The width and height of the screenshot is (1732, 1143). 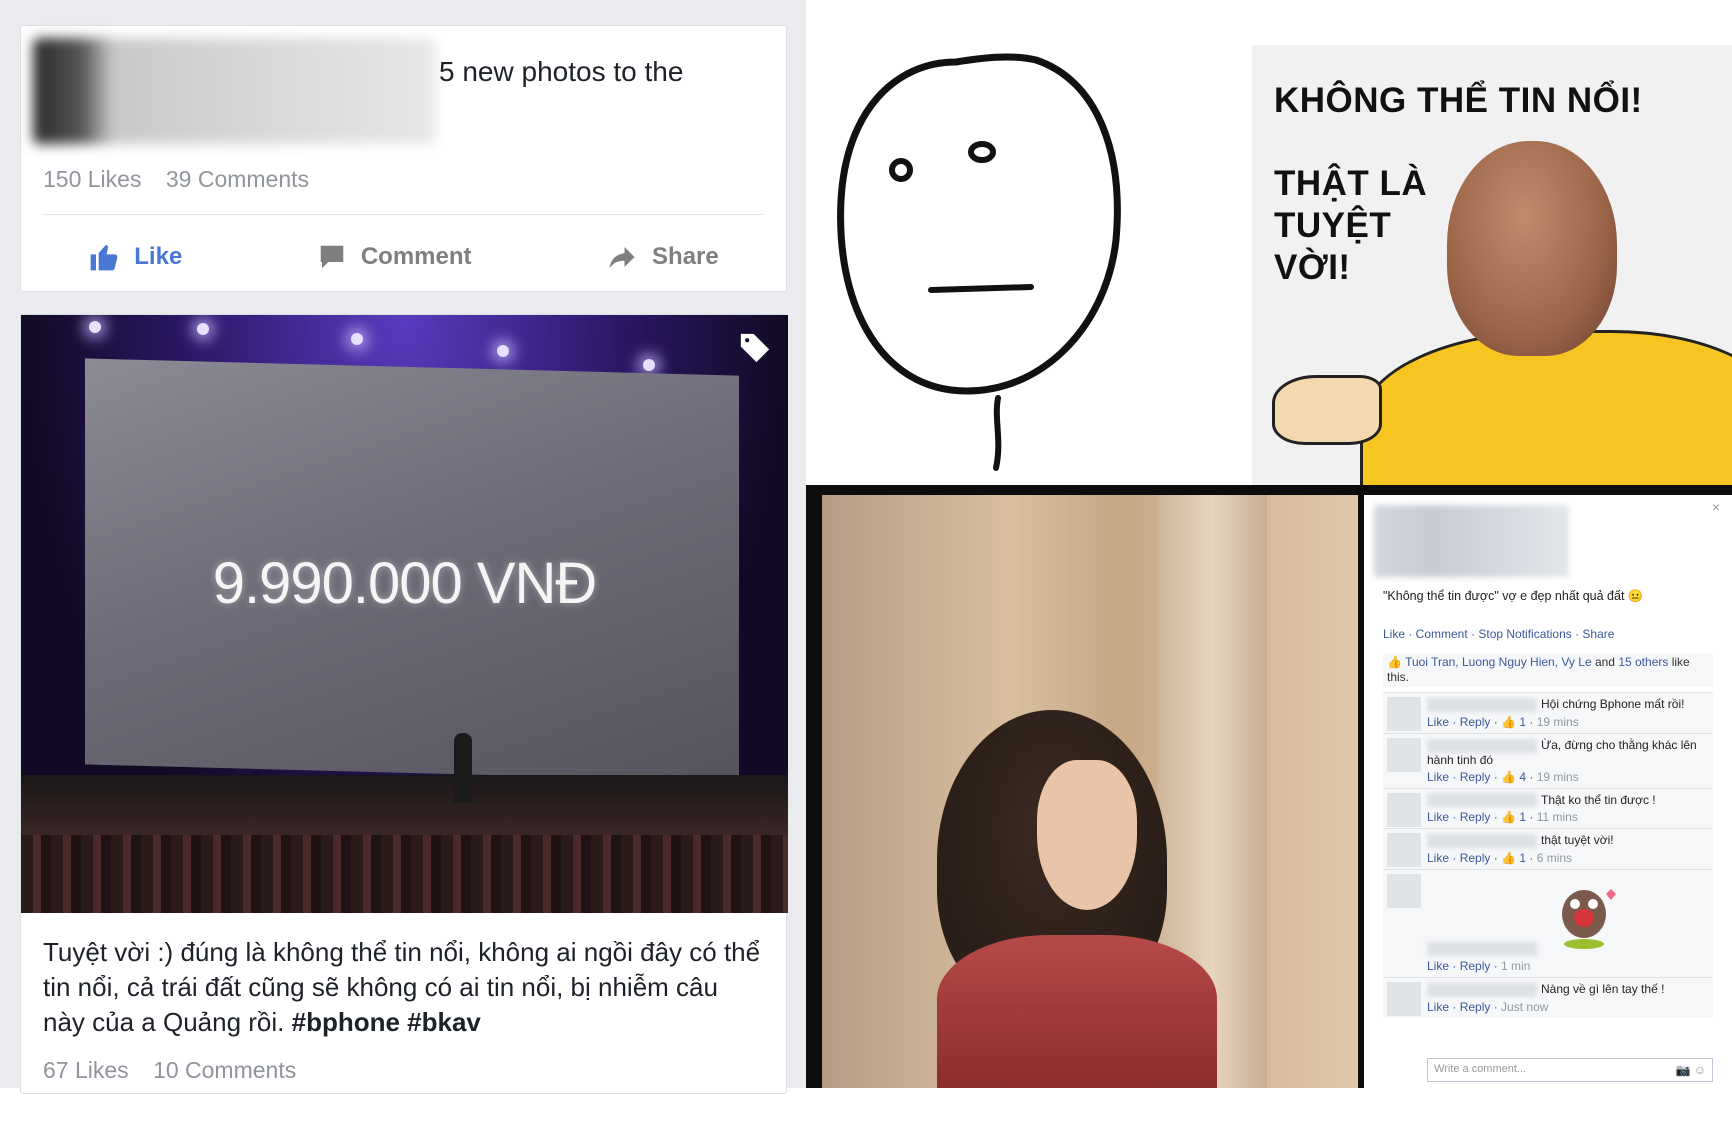 I want to click on likers-others: 15 others, so click(x=1643, y=662).